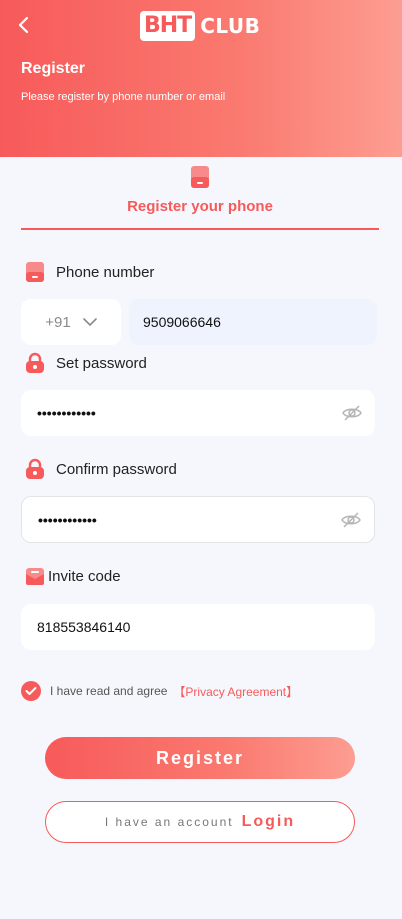  I want to click on page-subtitle: Please register by phone number or email, so click(123, 97).